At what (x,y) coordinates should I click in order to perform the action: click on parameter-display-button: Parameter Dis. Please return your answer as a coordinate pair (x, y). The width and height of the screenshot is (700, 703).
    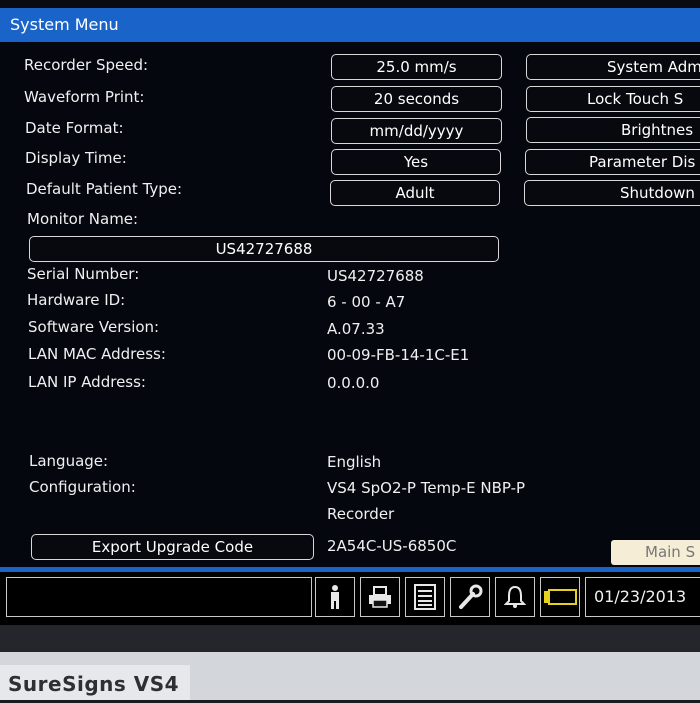
    Looking at the image, I should click on (612, 162).